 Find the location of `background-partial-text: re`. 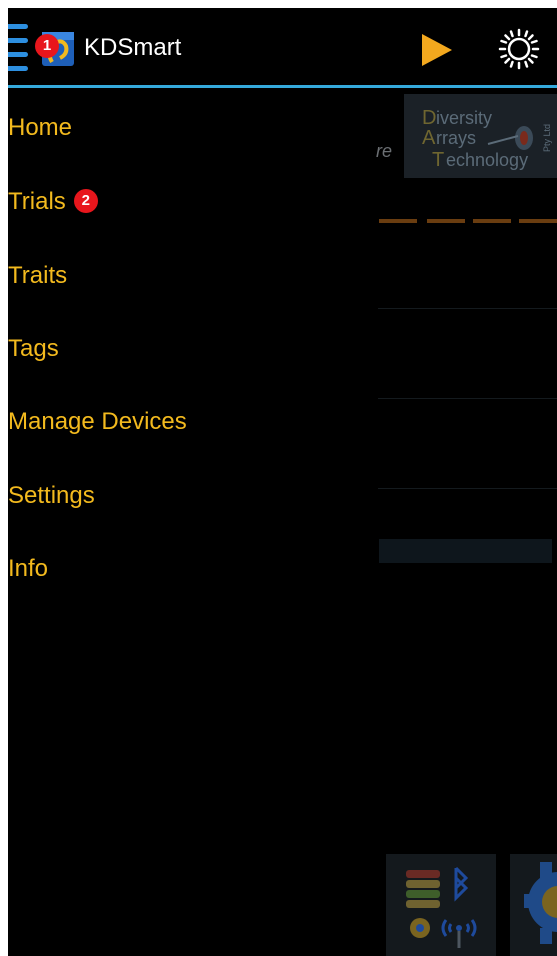

background-partial-text: re is located at coordinates (384, 151).